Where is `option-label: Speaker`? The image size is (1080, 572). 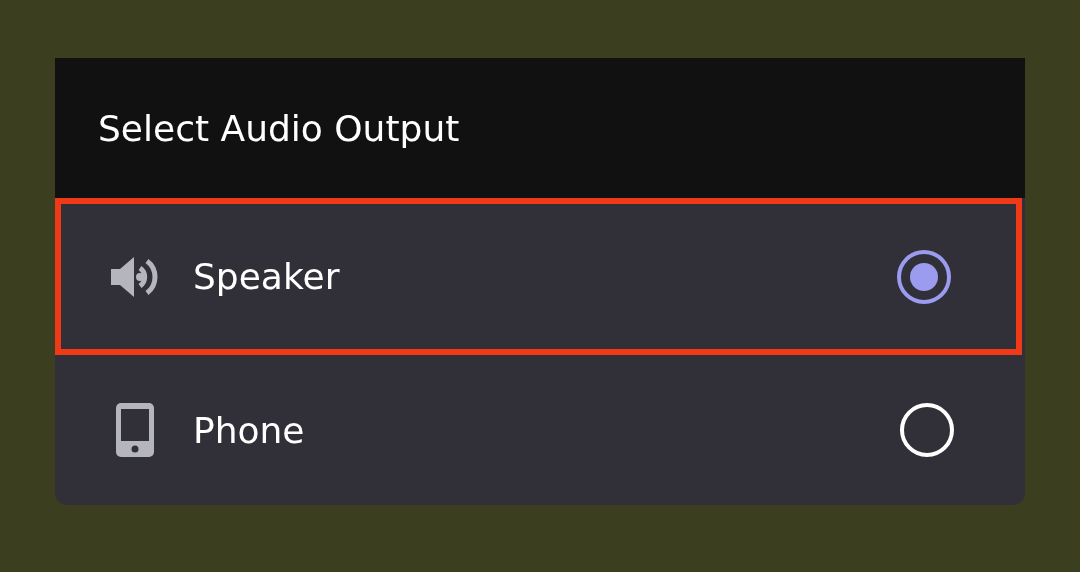
option-label: Speaker is located at coordinates (267, 276).